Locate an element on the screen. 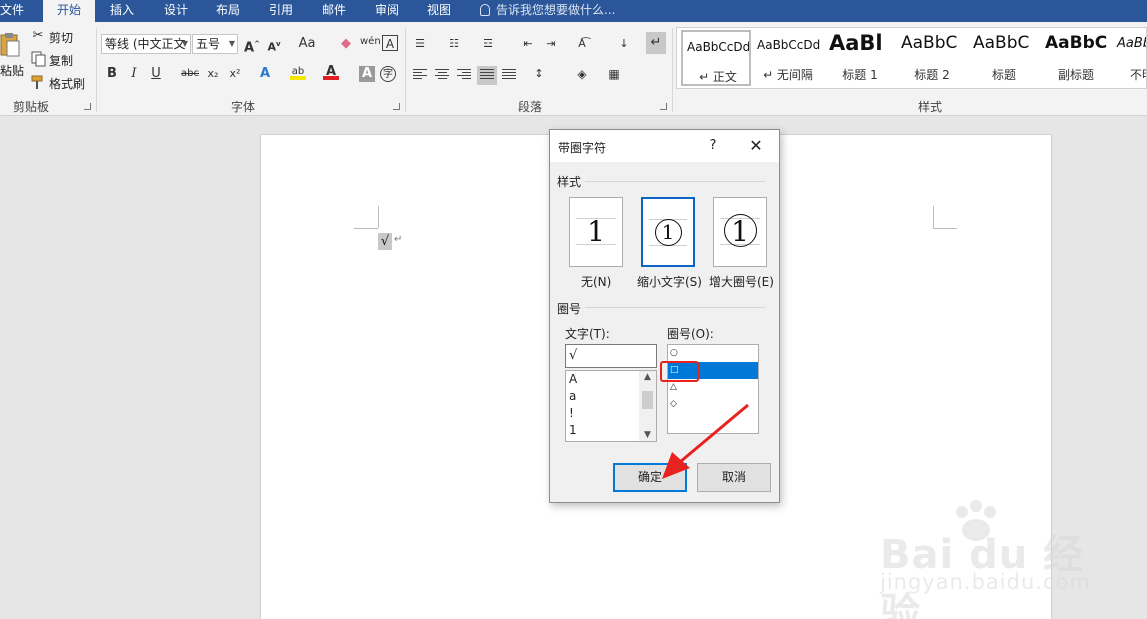  tab-mailings: 邮件 is located at coordinates (334, 11).